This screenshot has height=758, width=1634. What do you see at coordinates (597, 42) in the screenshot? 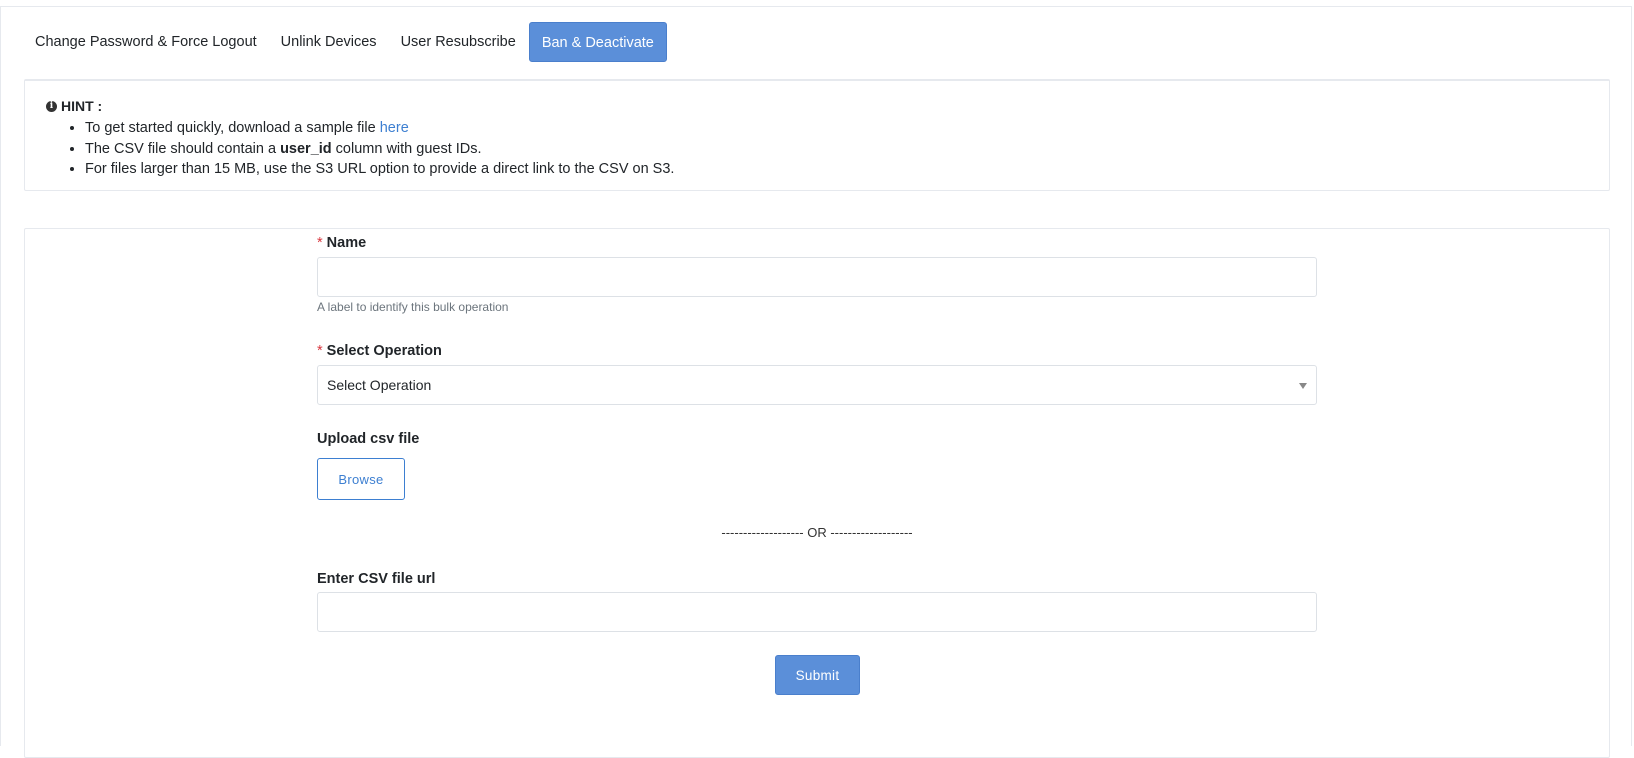
I see `tab-ban-deactivate: Ban & Deactivate` at bounding box center [597, 42].